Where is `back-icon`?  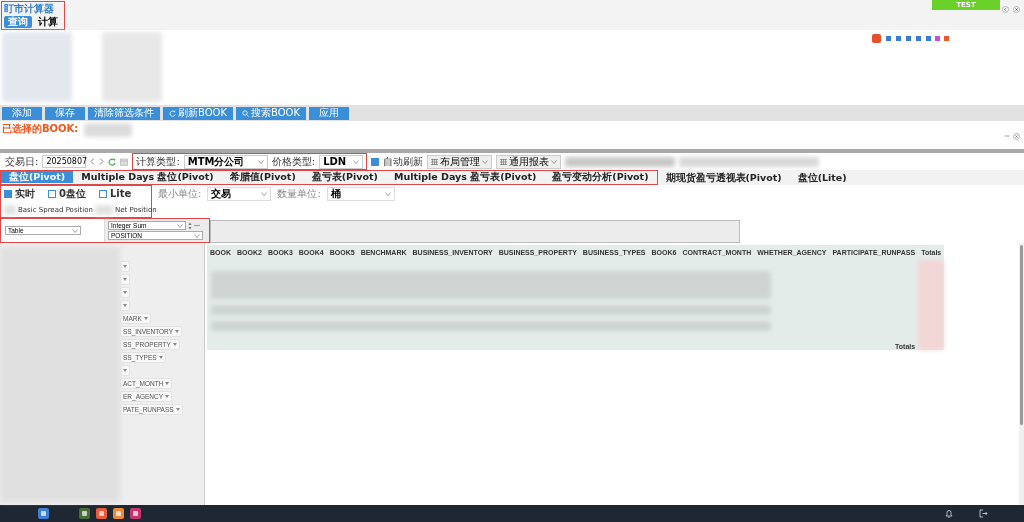 back-icon is located at coordinates (1005, 9).